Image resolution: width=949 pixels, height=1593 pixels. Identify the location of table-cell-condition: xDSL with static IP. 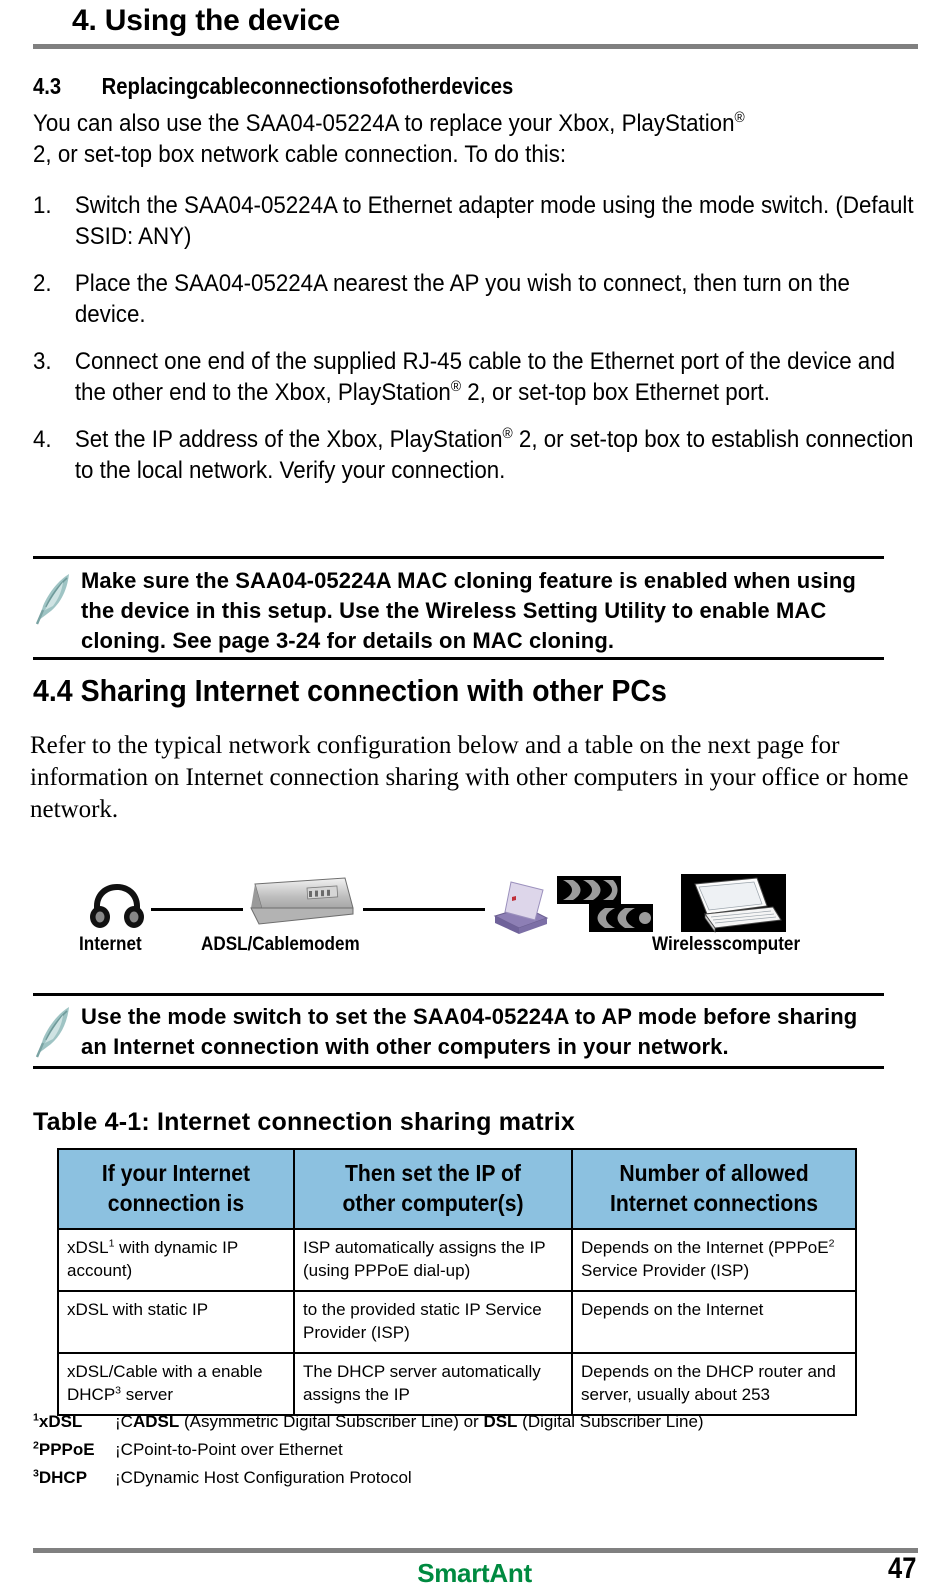
(176, 1322).